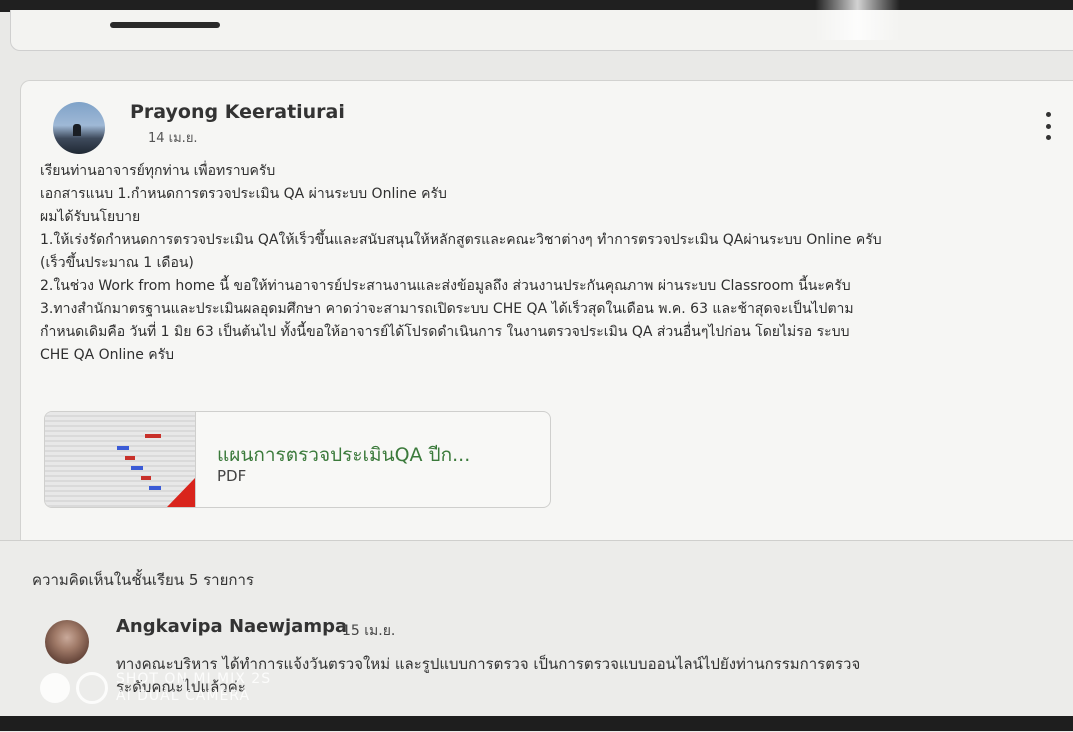 This screenshot has height=732, width=1073. What do you see at coordinates (107, 355) in the screenshot?
I see `post-line: CHE QA Online ครับ` at bounding box center [107, 355].